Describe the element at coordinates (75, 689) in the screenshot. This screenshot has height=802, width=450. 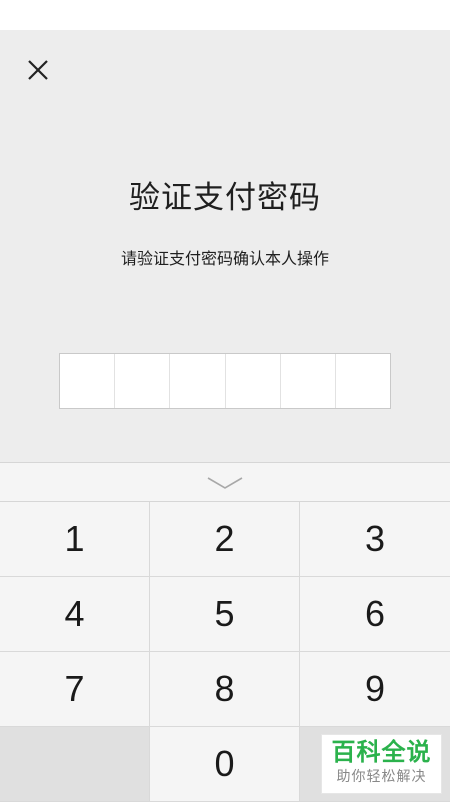
I see `key-7: 7` at that location.